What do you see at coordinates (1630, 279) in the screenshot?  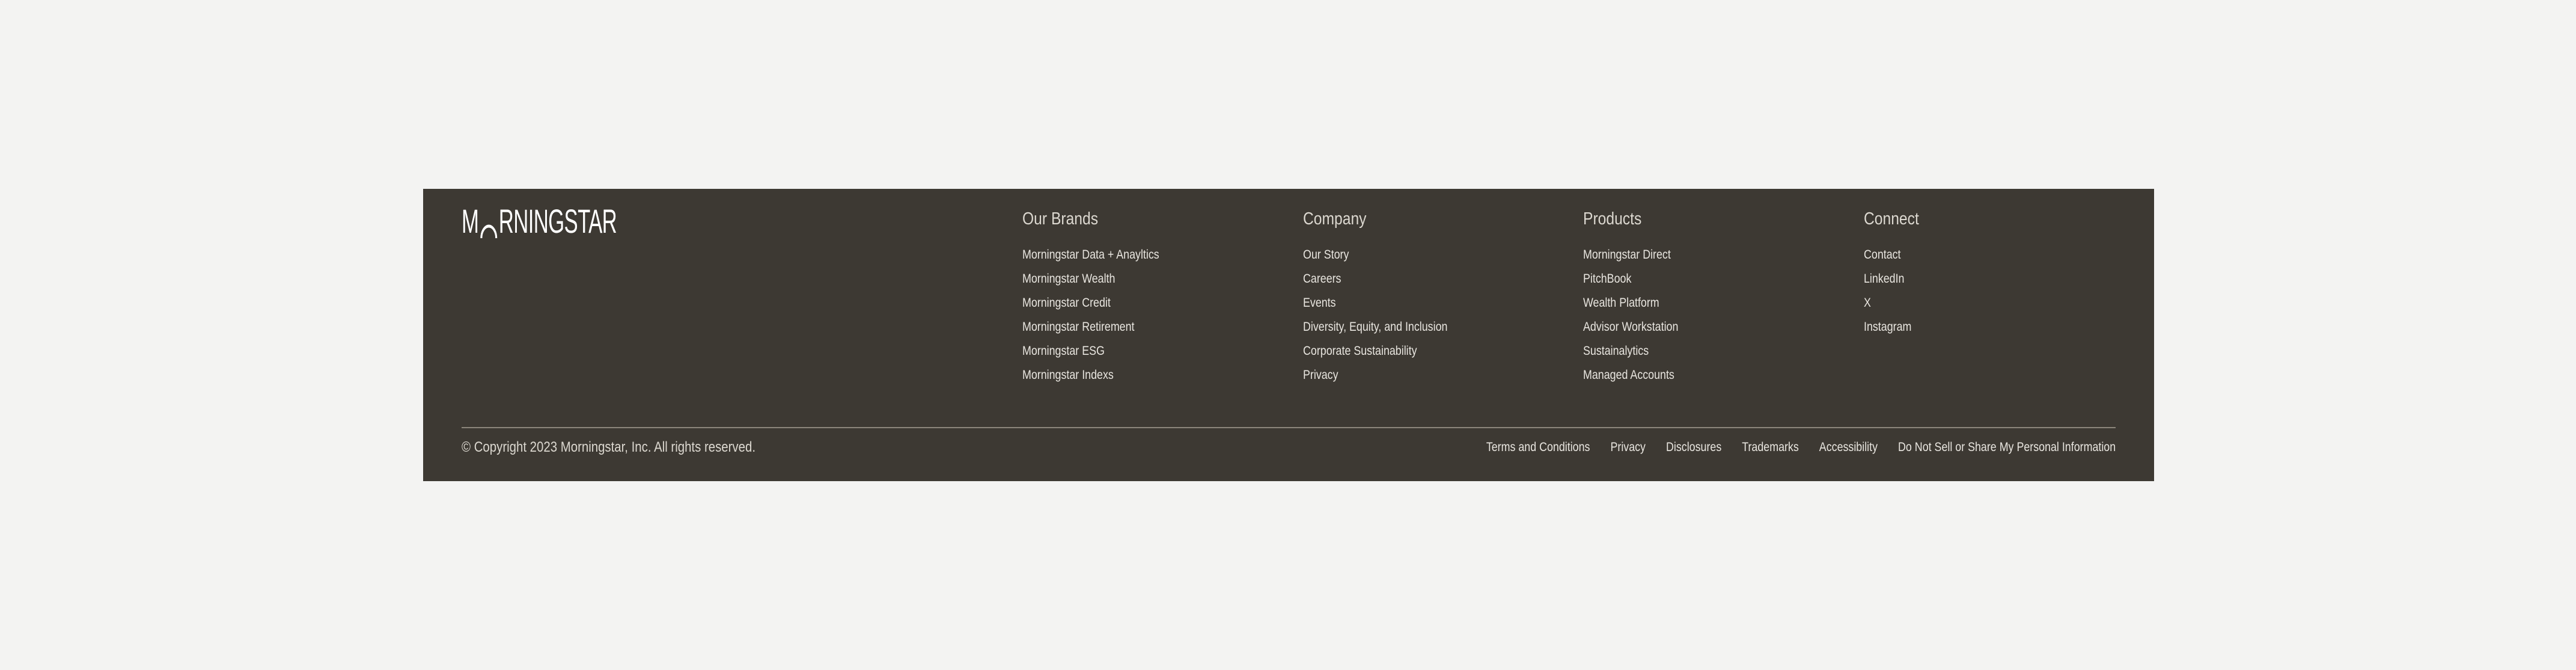 I see `footer-link-pitchbook: PitchBook` at bounding box center [1630, 279].